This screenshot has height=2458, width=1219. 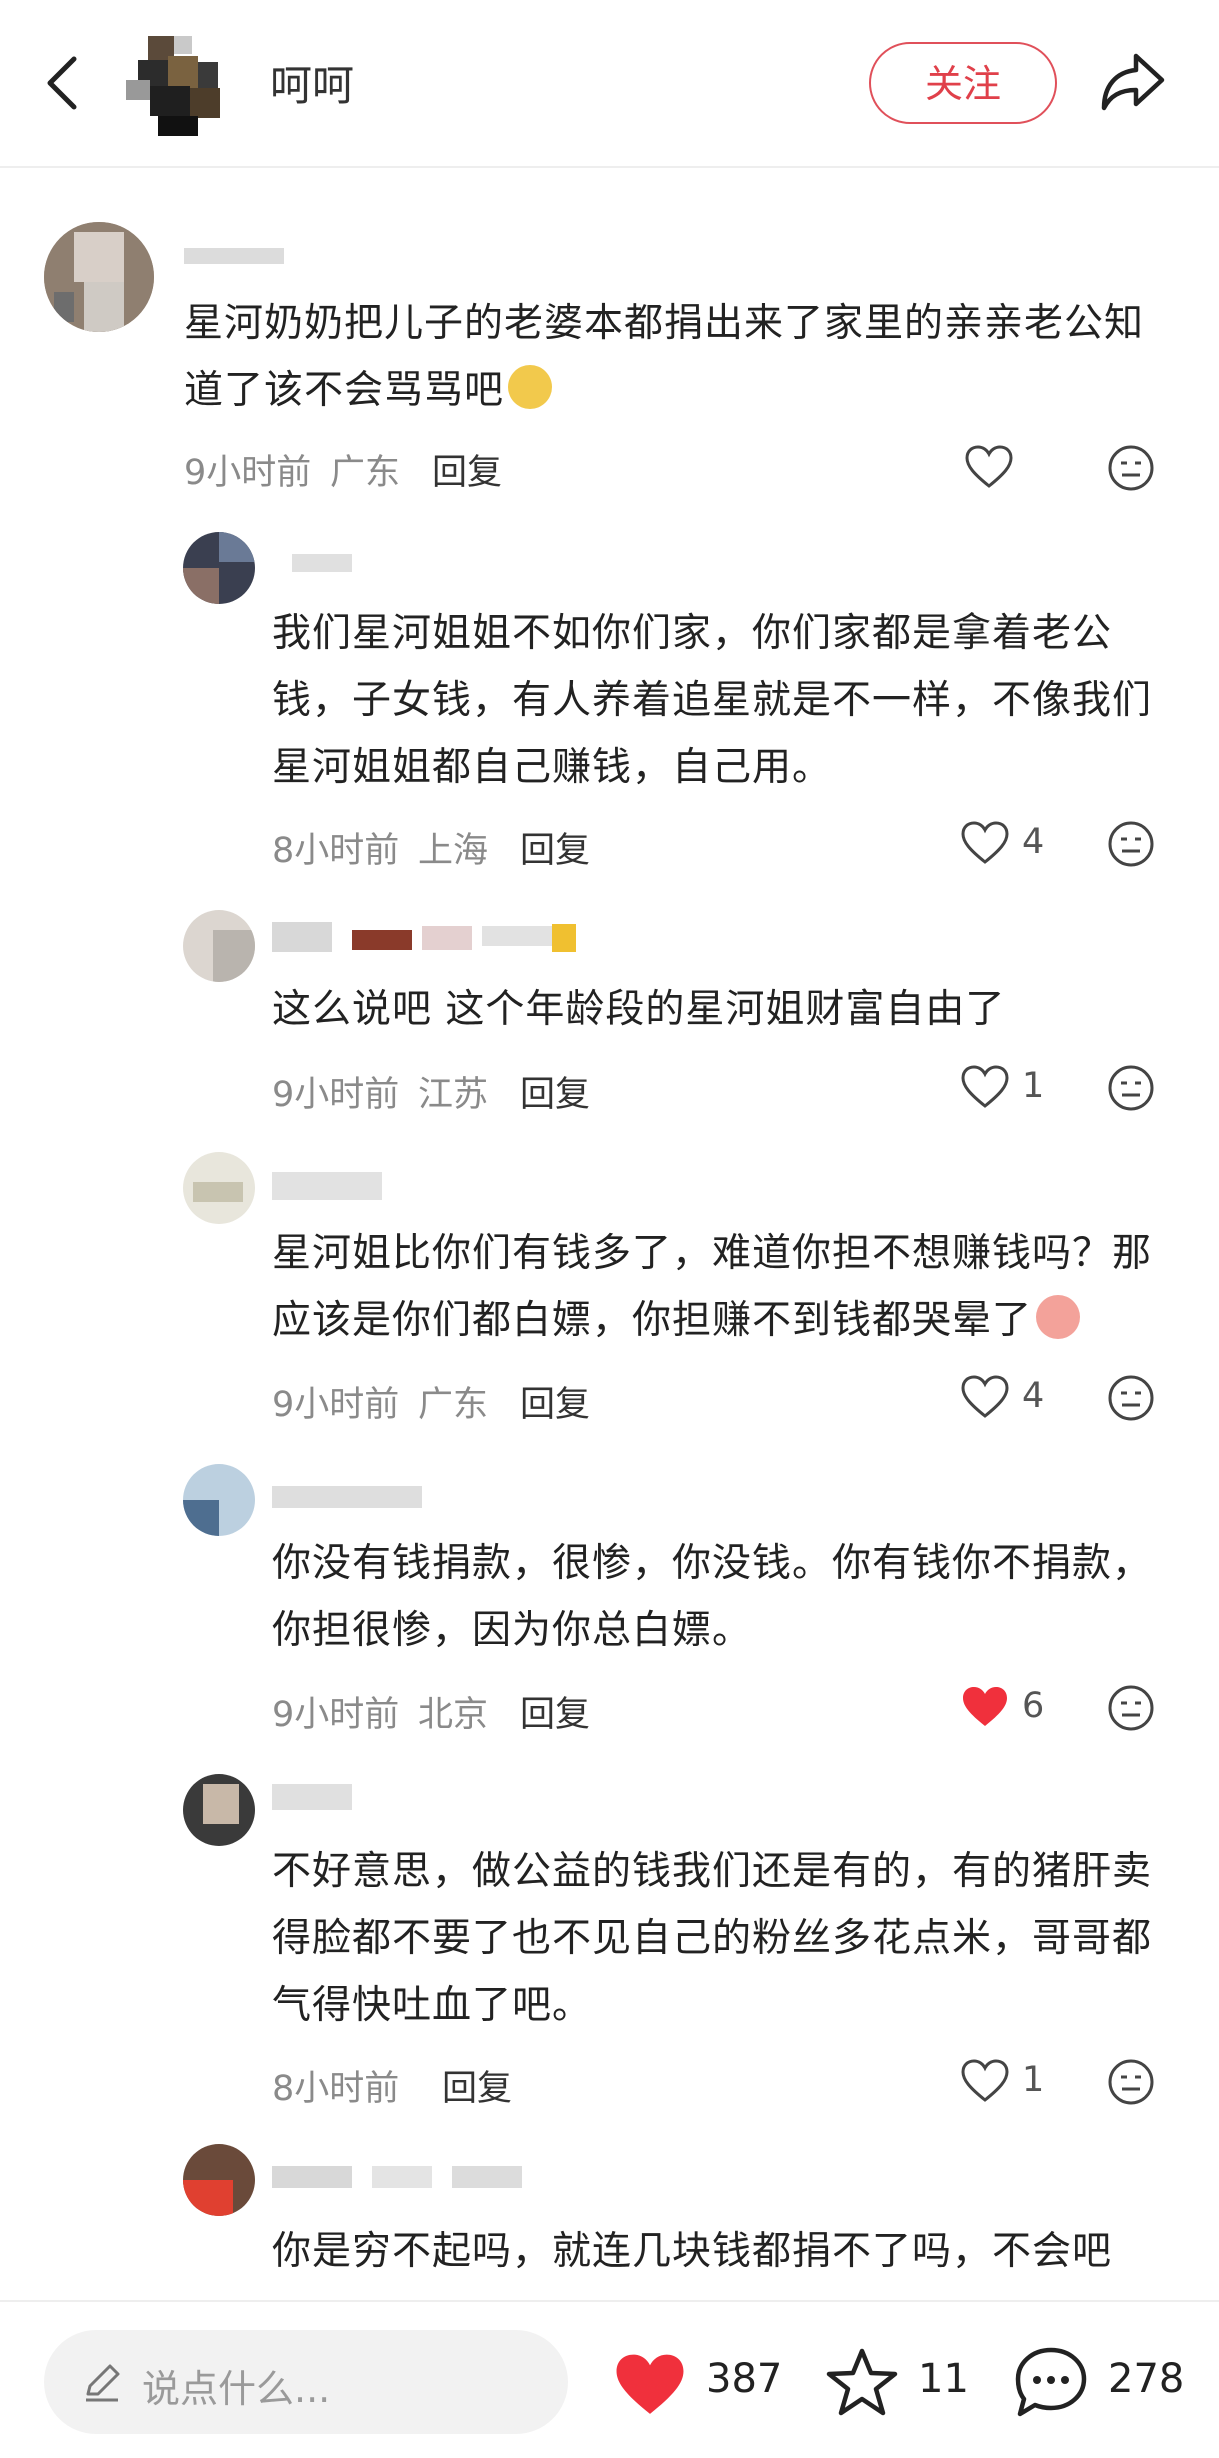 I want to click on comment-location: 江苏, so click(x=453, y=1095).